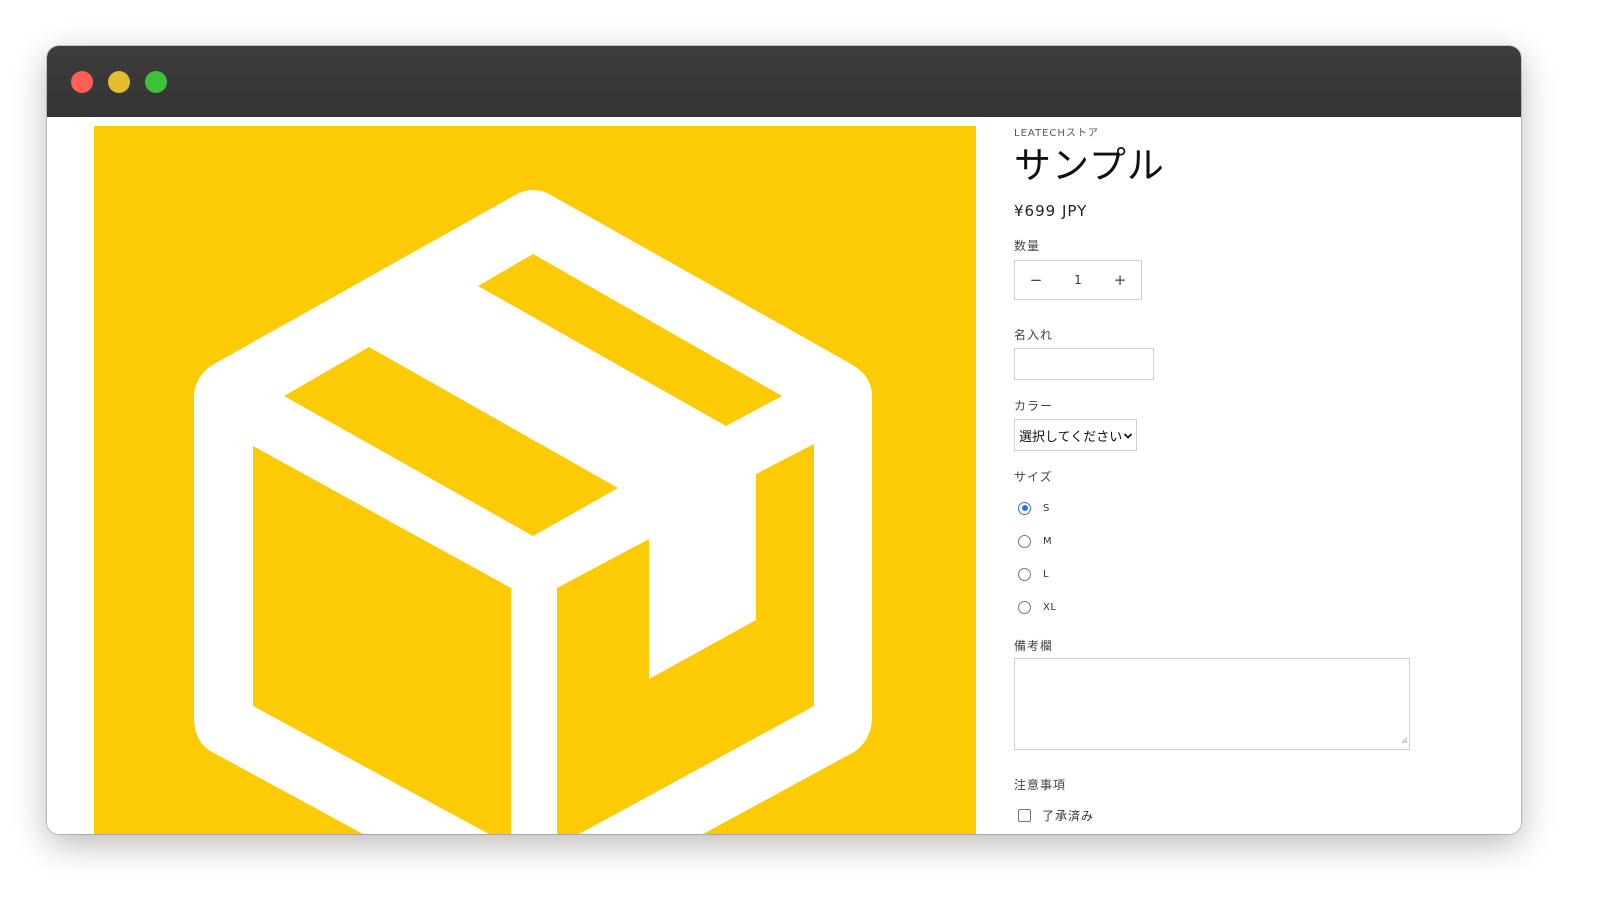  Describe the element at coordinates (1050, 607) in the screenshot. I see `size-option-label: XL` at that location.